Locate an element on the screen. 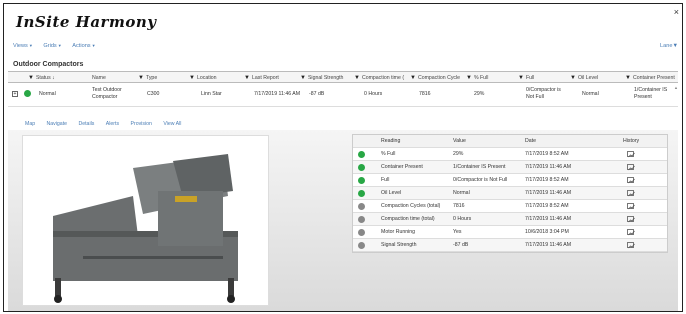 Image resolution: width=686 pixels, height=314 pixels. logo-text: InSite Harmony is located at coordinates (86, 22).